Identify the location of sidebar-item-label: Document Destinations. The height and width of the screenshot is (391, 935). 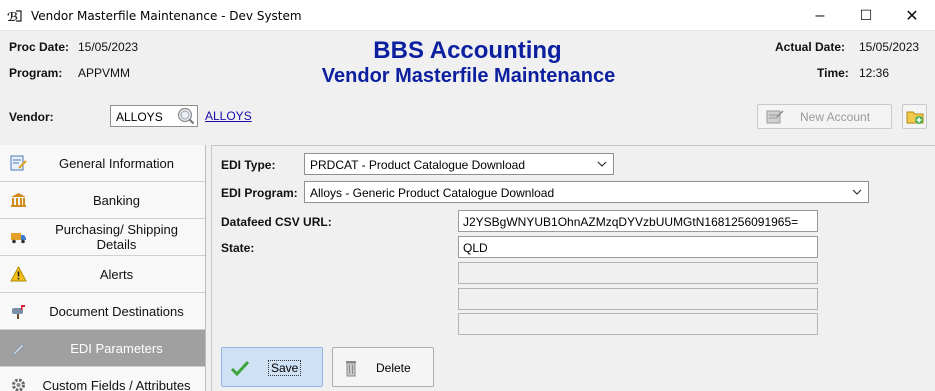
(116, 311).